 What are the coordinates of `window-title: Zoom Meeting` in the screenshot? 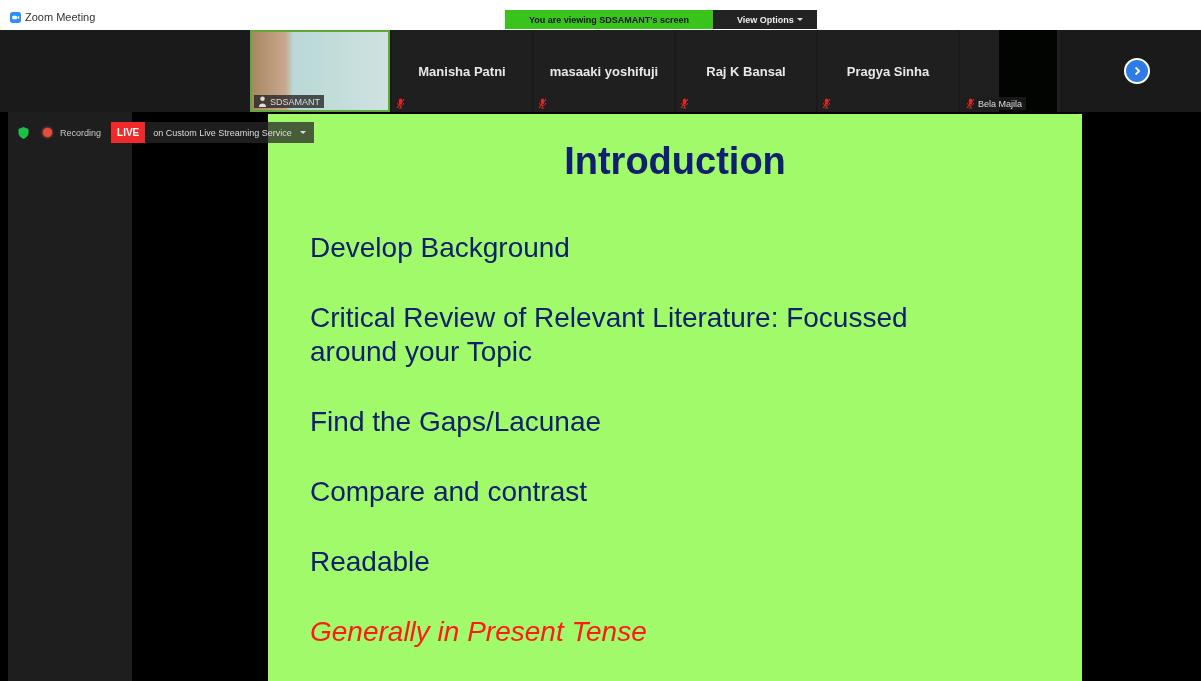 It's located at (60, 17).